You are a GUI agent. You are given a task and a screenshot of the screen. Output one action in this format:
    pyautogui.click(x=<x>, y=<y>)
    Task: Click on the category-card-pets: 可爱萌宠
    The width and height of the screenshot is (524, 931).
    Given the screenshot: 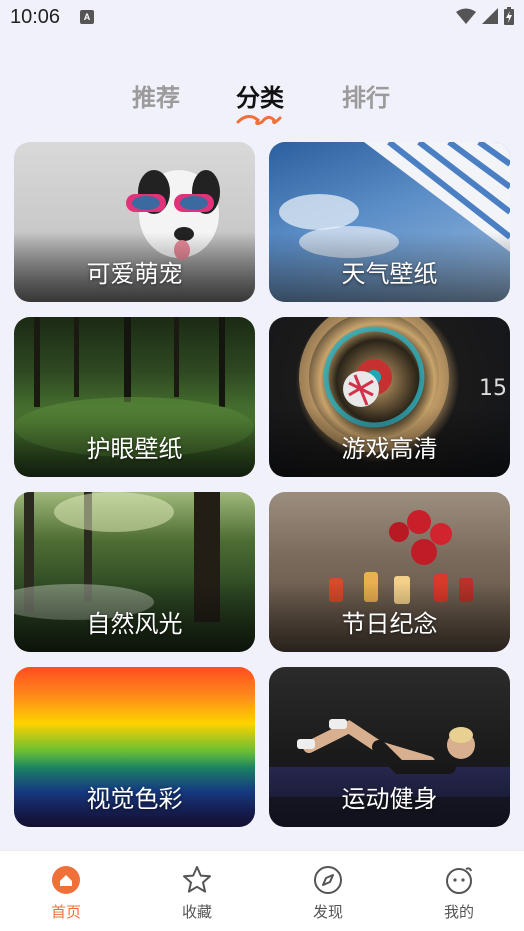 What is the action you would take?
    pyautogui.click(x=134, y=222)
    